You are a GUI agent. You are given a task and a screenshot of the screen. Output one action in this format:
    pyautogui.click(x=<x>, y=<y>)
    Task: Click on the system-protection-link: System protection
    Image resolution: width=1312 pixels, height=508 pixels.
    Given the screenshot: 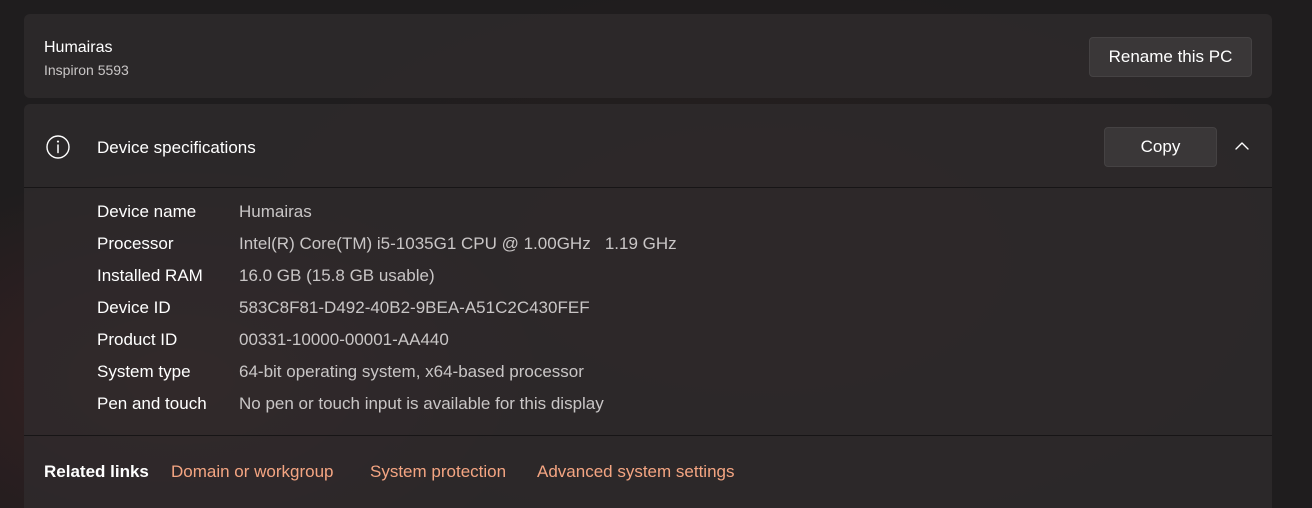 What is the action you would take?
    pyautogui.click(x=438, y=472)
    